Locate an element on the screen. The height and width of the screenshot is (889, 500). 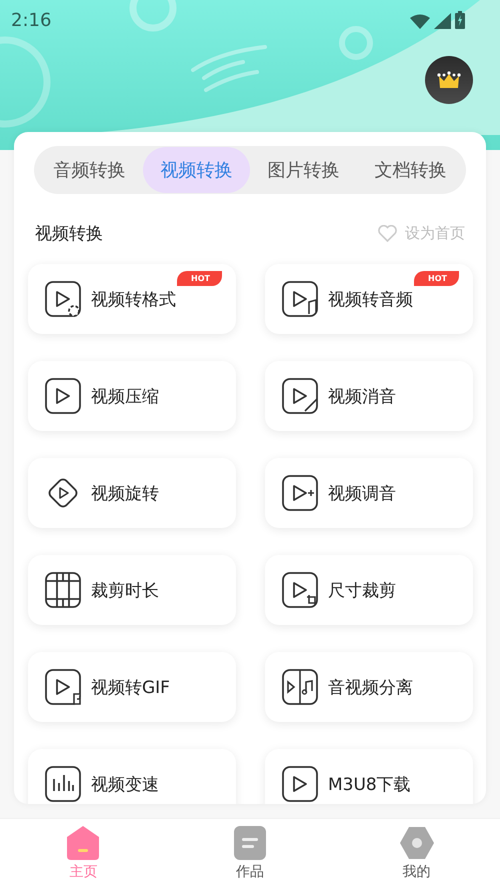
tool-card: M3U8下载 is located at coordinates (369, 776).